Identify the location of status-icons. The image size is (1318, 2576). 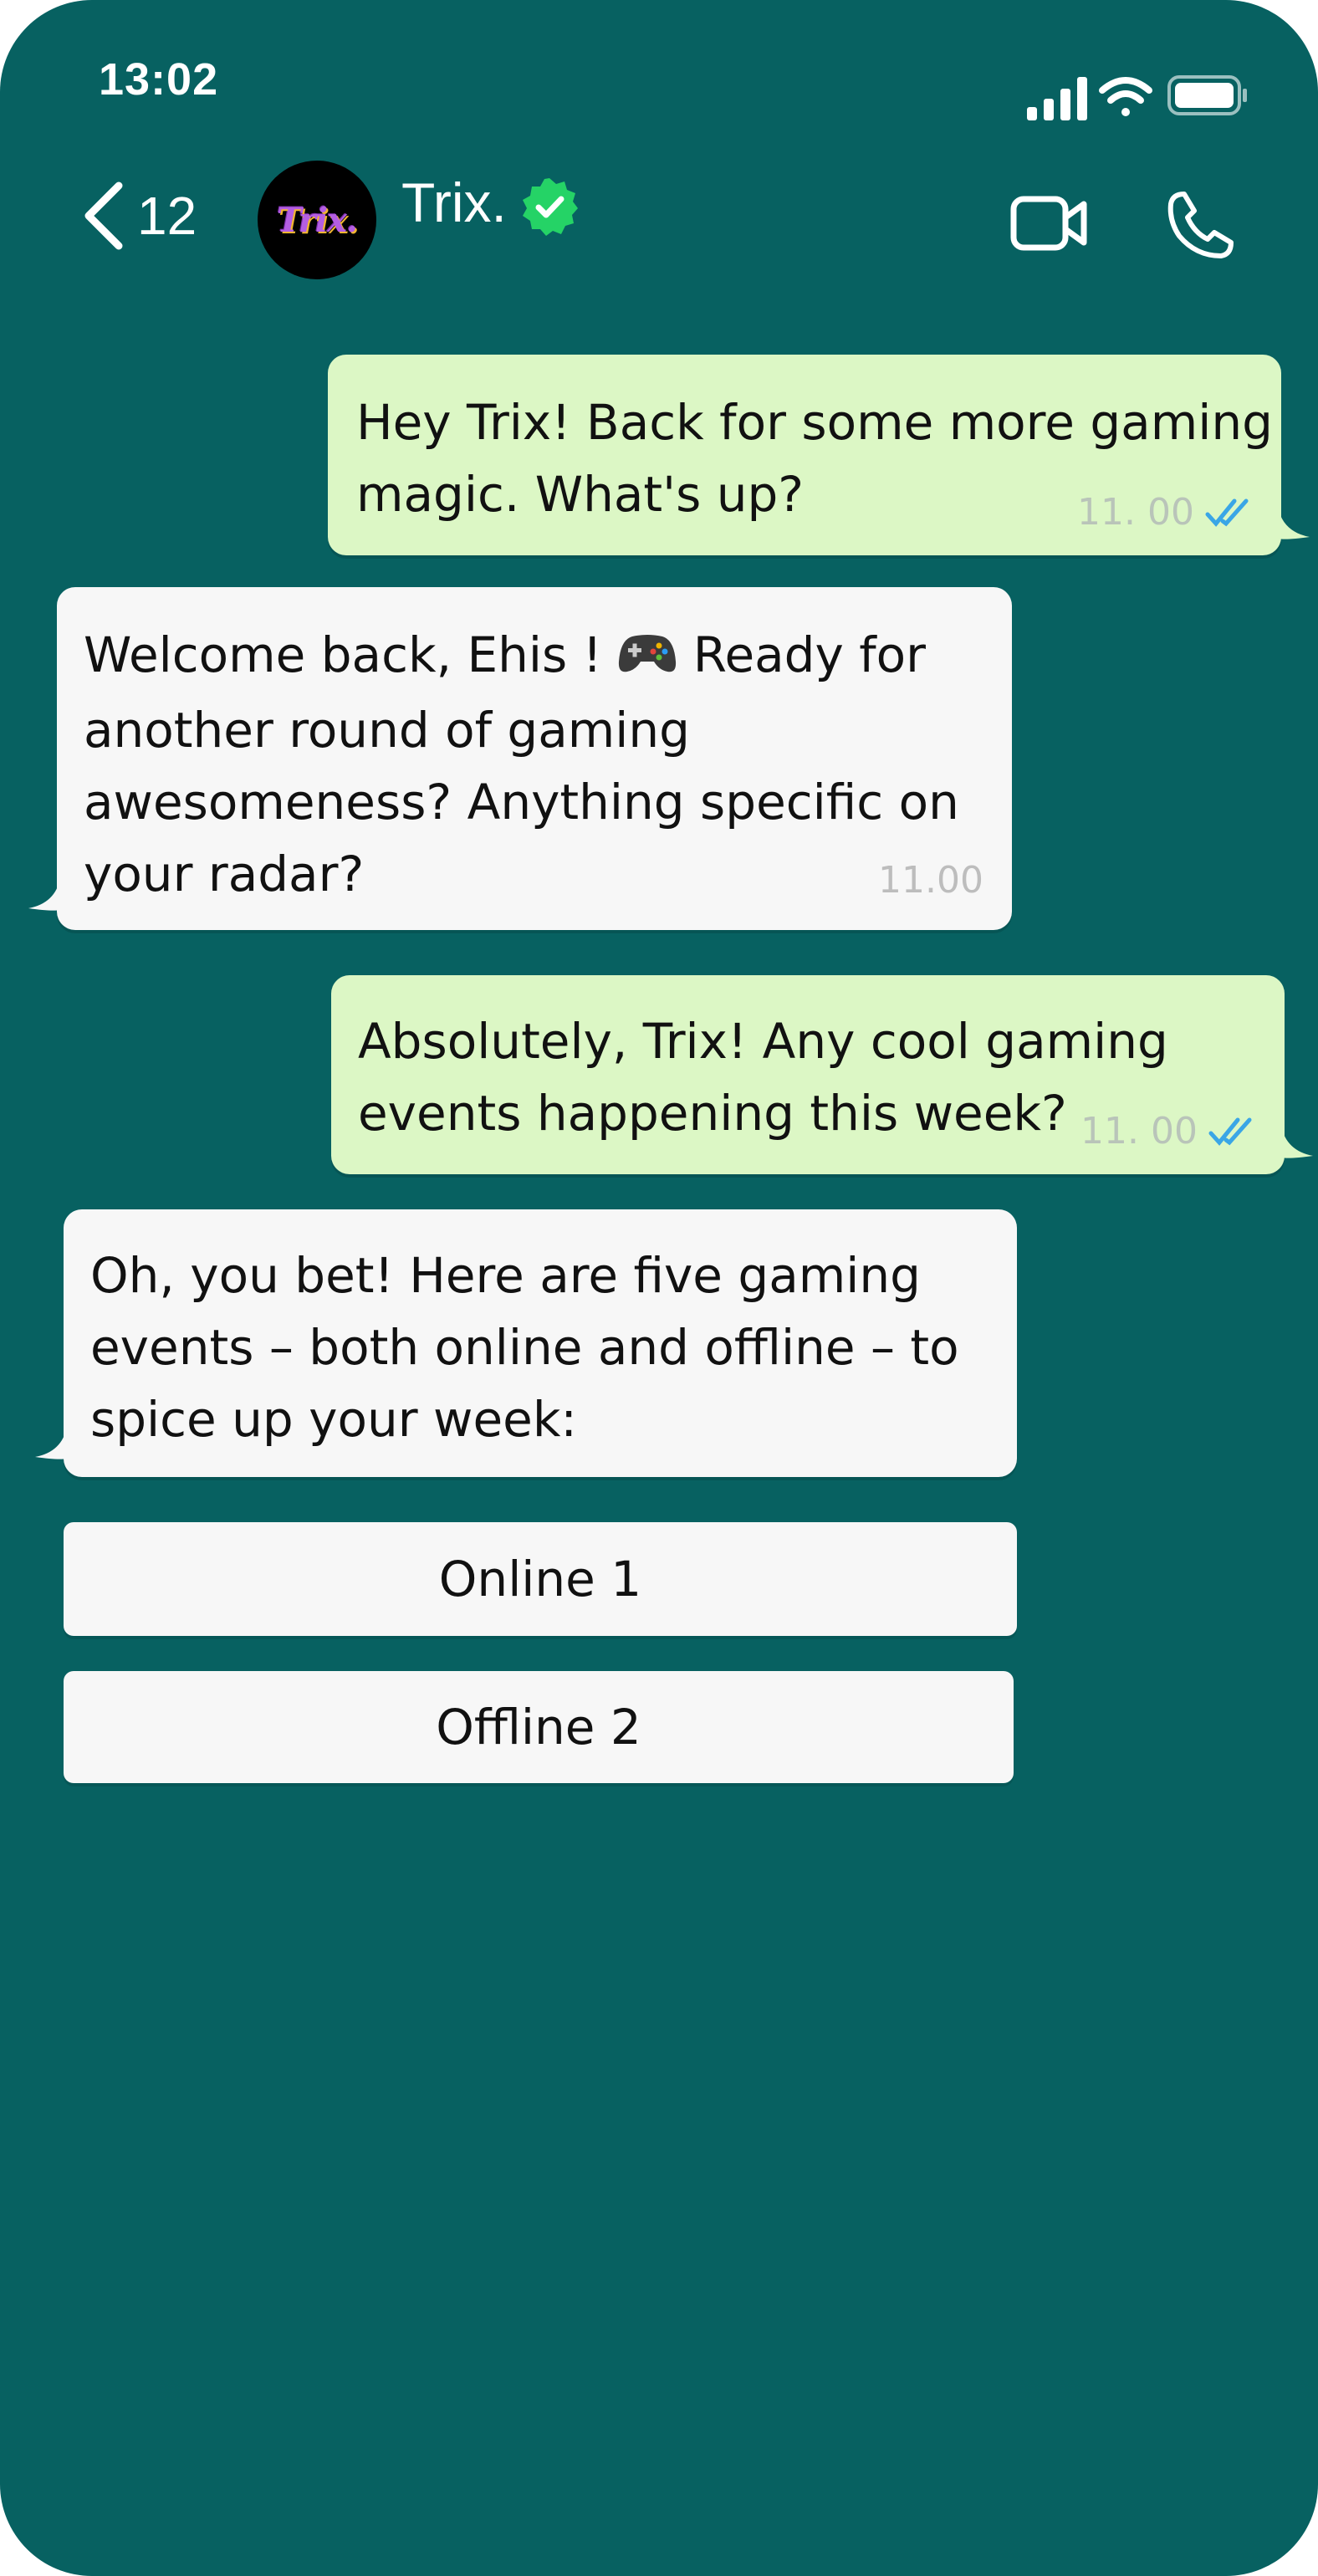
(1135, 99).